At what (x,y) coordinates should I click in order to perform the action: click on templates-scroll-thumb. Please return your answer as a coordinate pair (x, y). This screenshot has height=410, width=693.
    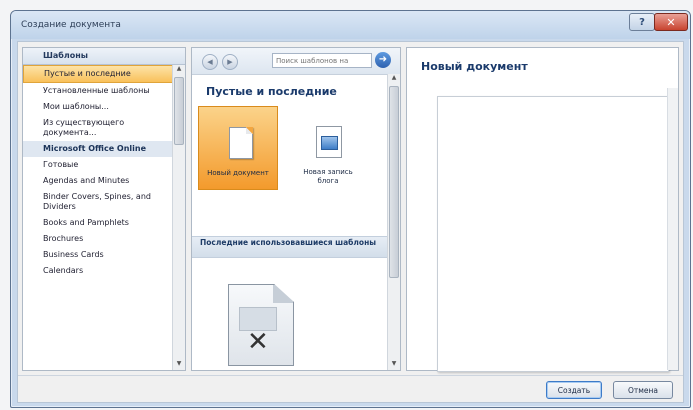
    Looking at the image, I should click on (394, 182).